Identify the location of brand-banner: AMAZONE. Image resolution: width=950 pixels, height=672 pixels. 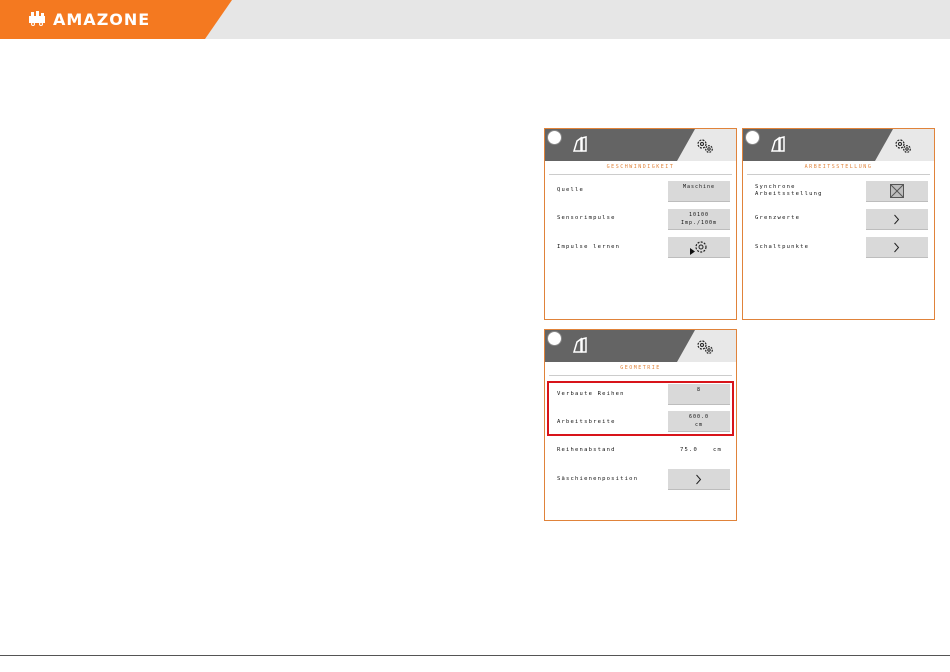
(116, 19).